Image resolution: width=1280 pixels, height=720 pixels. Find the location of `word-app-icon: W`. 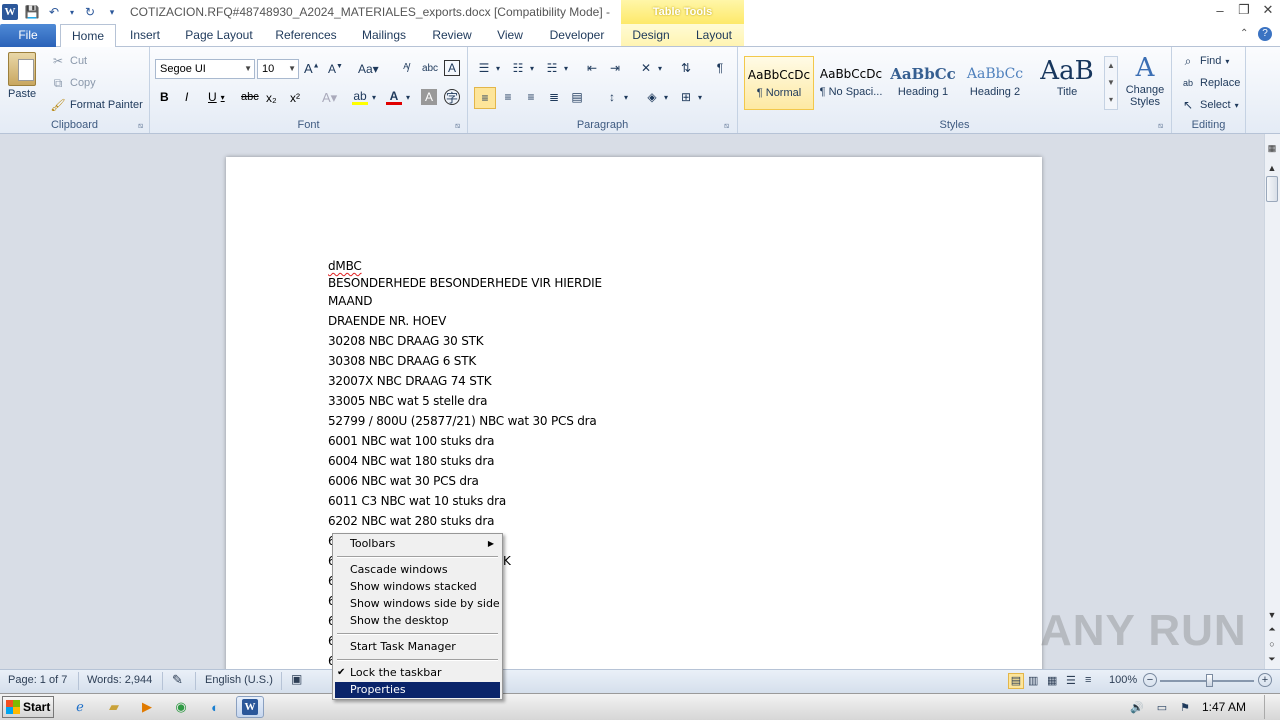

word-app-icon: W is located at coordinates (10, 12).